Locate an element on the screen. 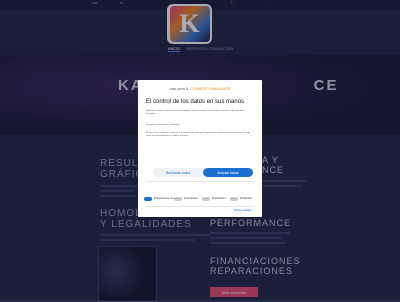 The height and width of the screenshot is (302, 400). toggle-advertising-label: Publicidad is located at coordinates (246, 198).